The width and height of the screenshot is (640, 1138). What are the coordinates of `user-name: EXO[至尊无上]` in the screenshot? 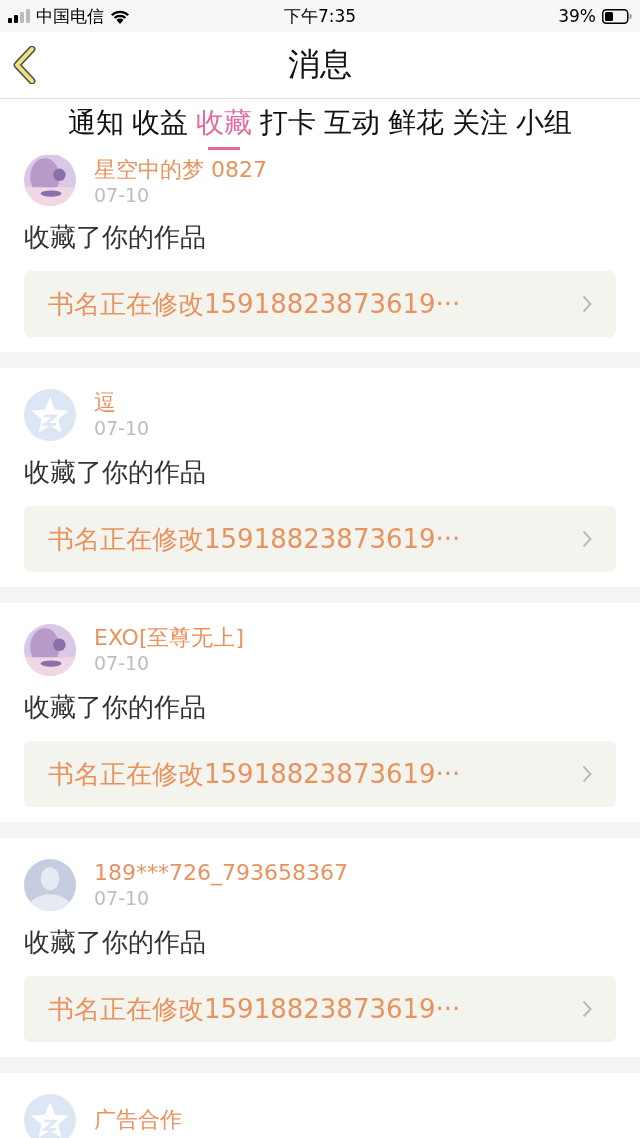 It's located at (169, 638).